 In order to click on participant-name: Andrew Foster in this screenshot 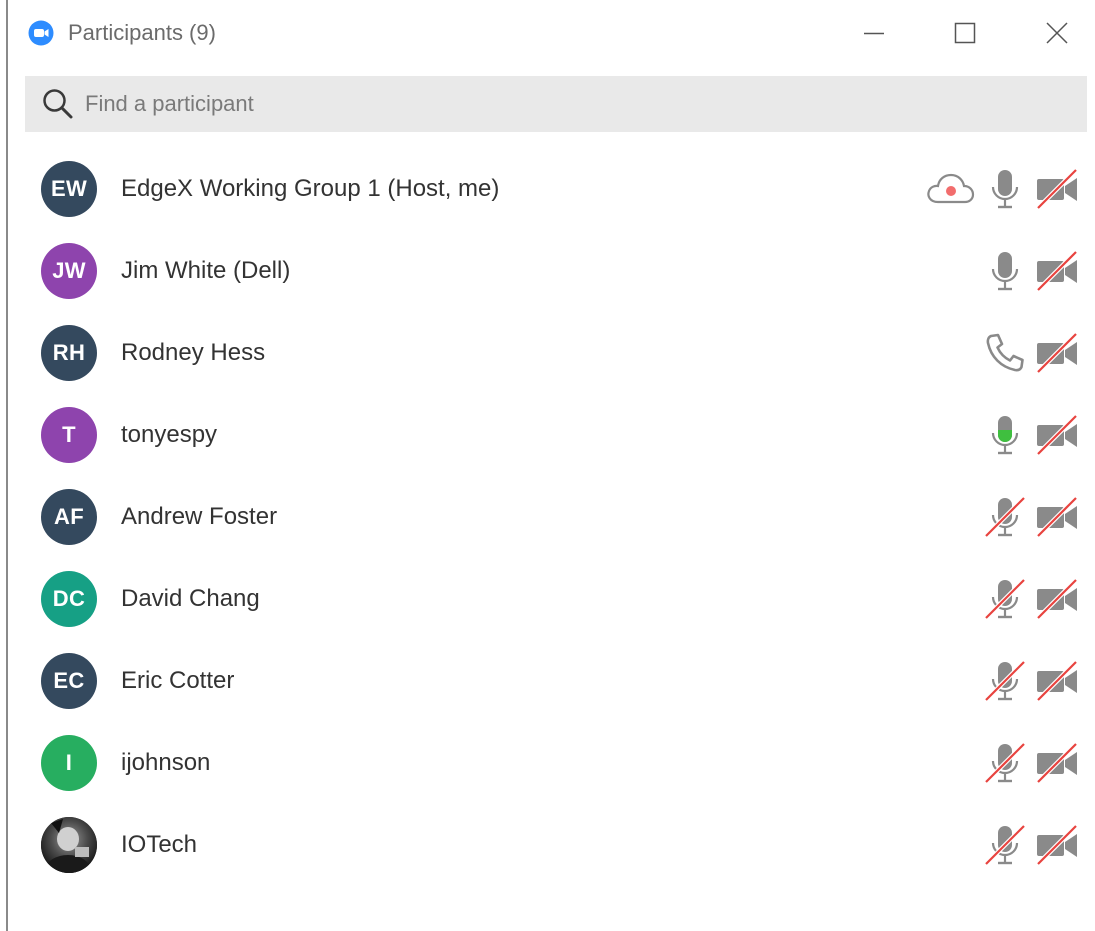, I will do `click(199, 516)`.